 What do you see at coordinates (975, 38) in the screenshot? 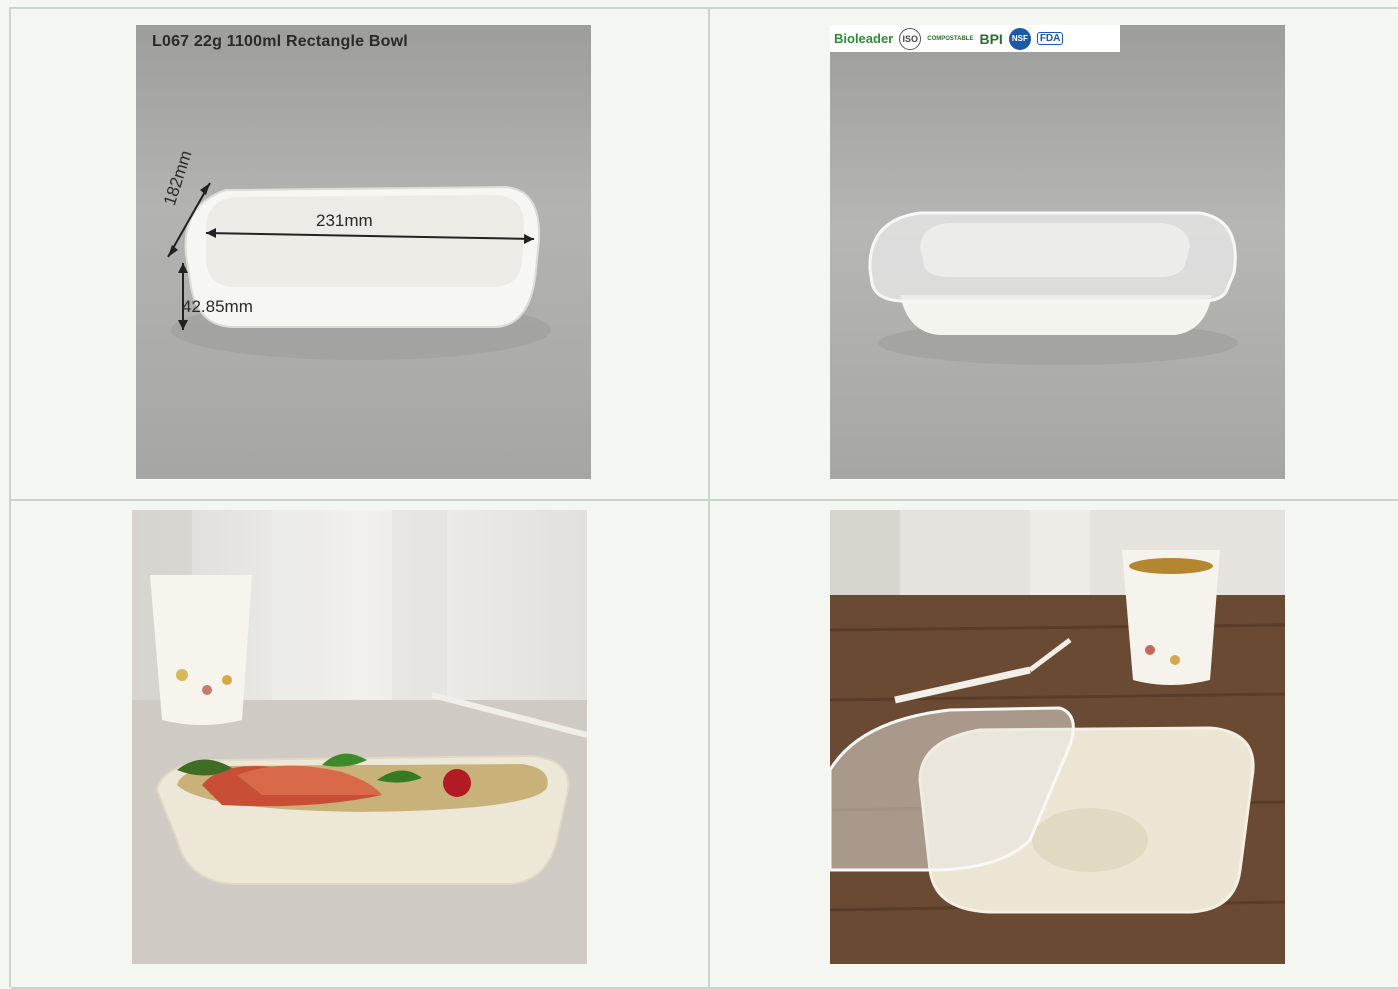
I see `certification-strip: Bioleader ISO COMPOSTABLE BPI NSF FDA` at bounding box center [975, 38].